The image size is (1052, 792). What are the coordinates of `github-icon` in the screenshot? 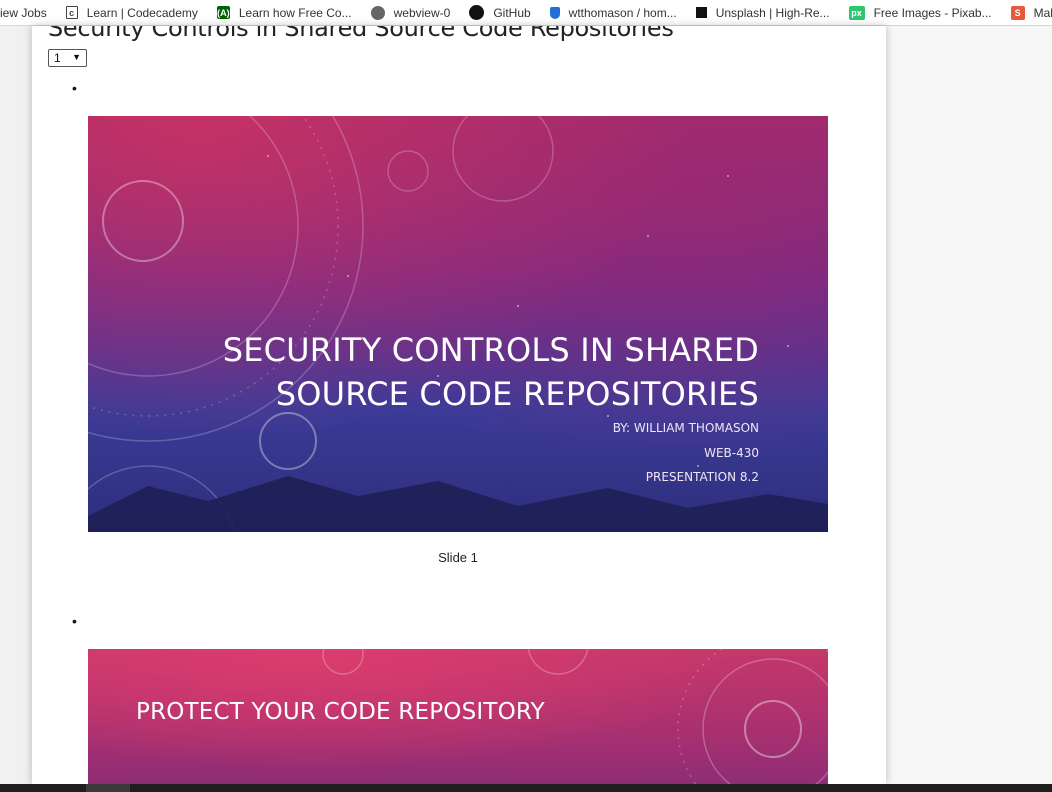 It's located at (477, 12).